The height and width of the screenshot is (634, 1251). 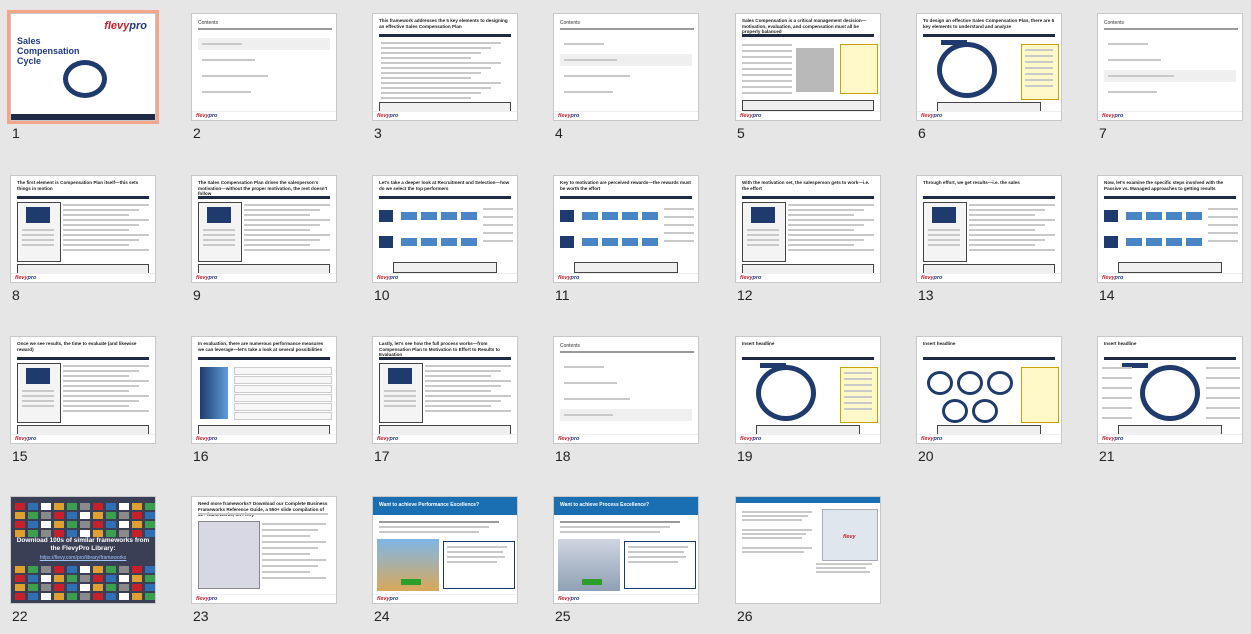 I want to click on end-header, so click(x=808, y=500).